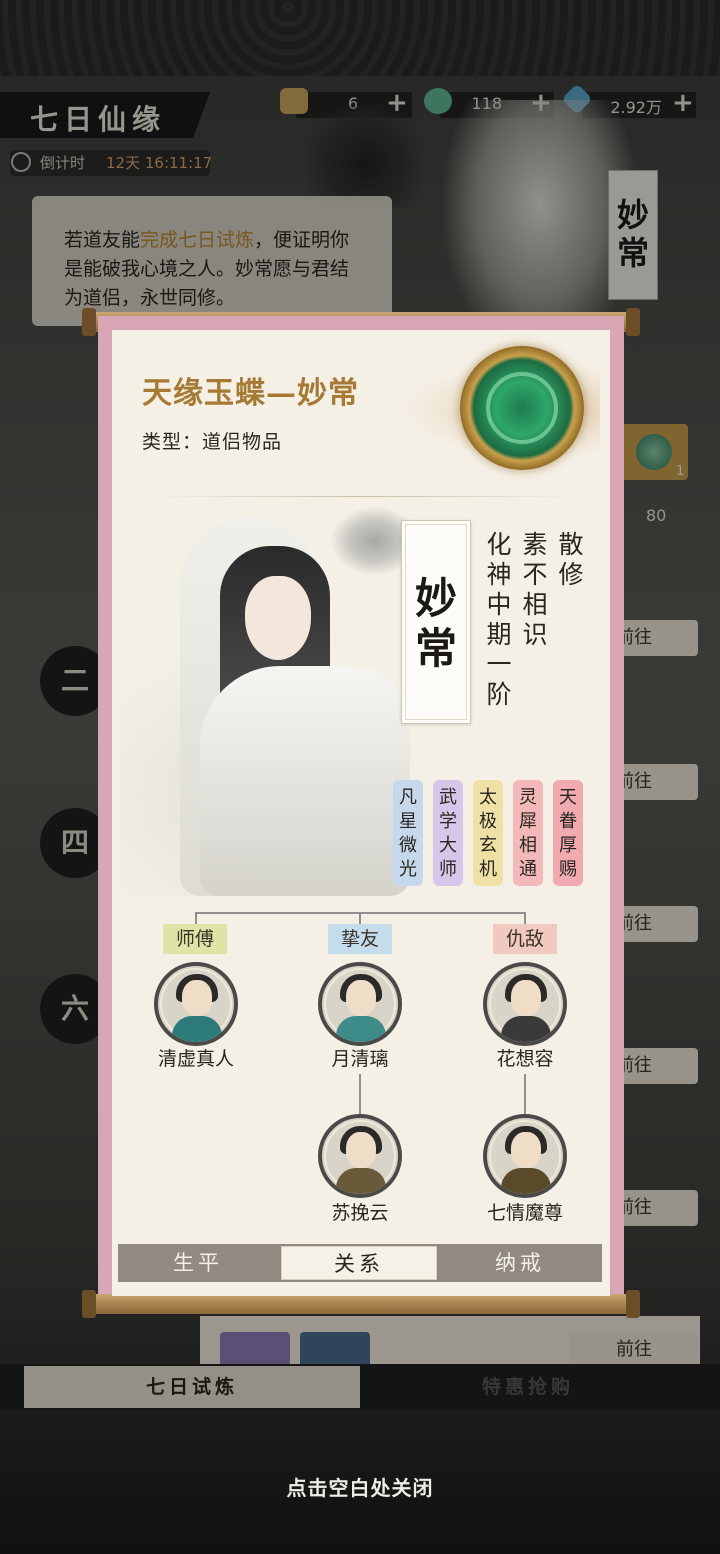 Image resolution: width=720 pixels, height=1554 pixels. Describe the element at coordinates (435, 623) in the screenshot. I see `character-name: 妙常` at that location.